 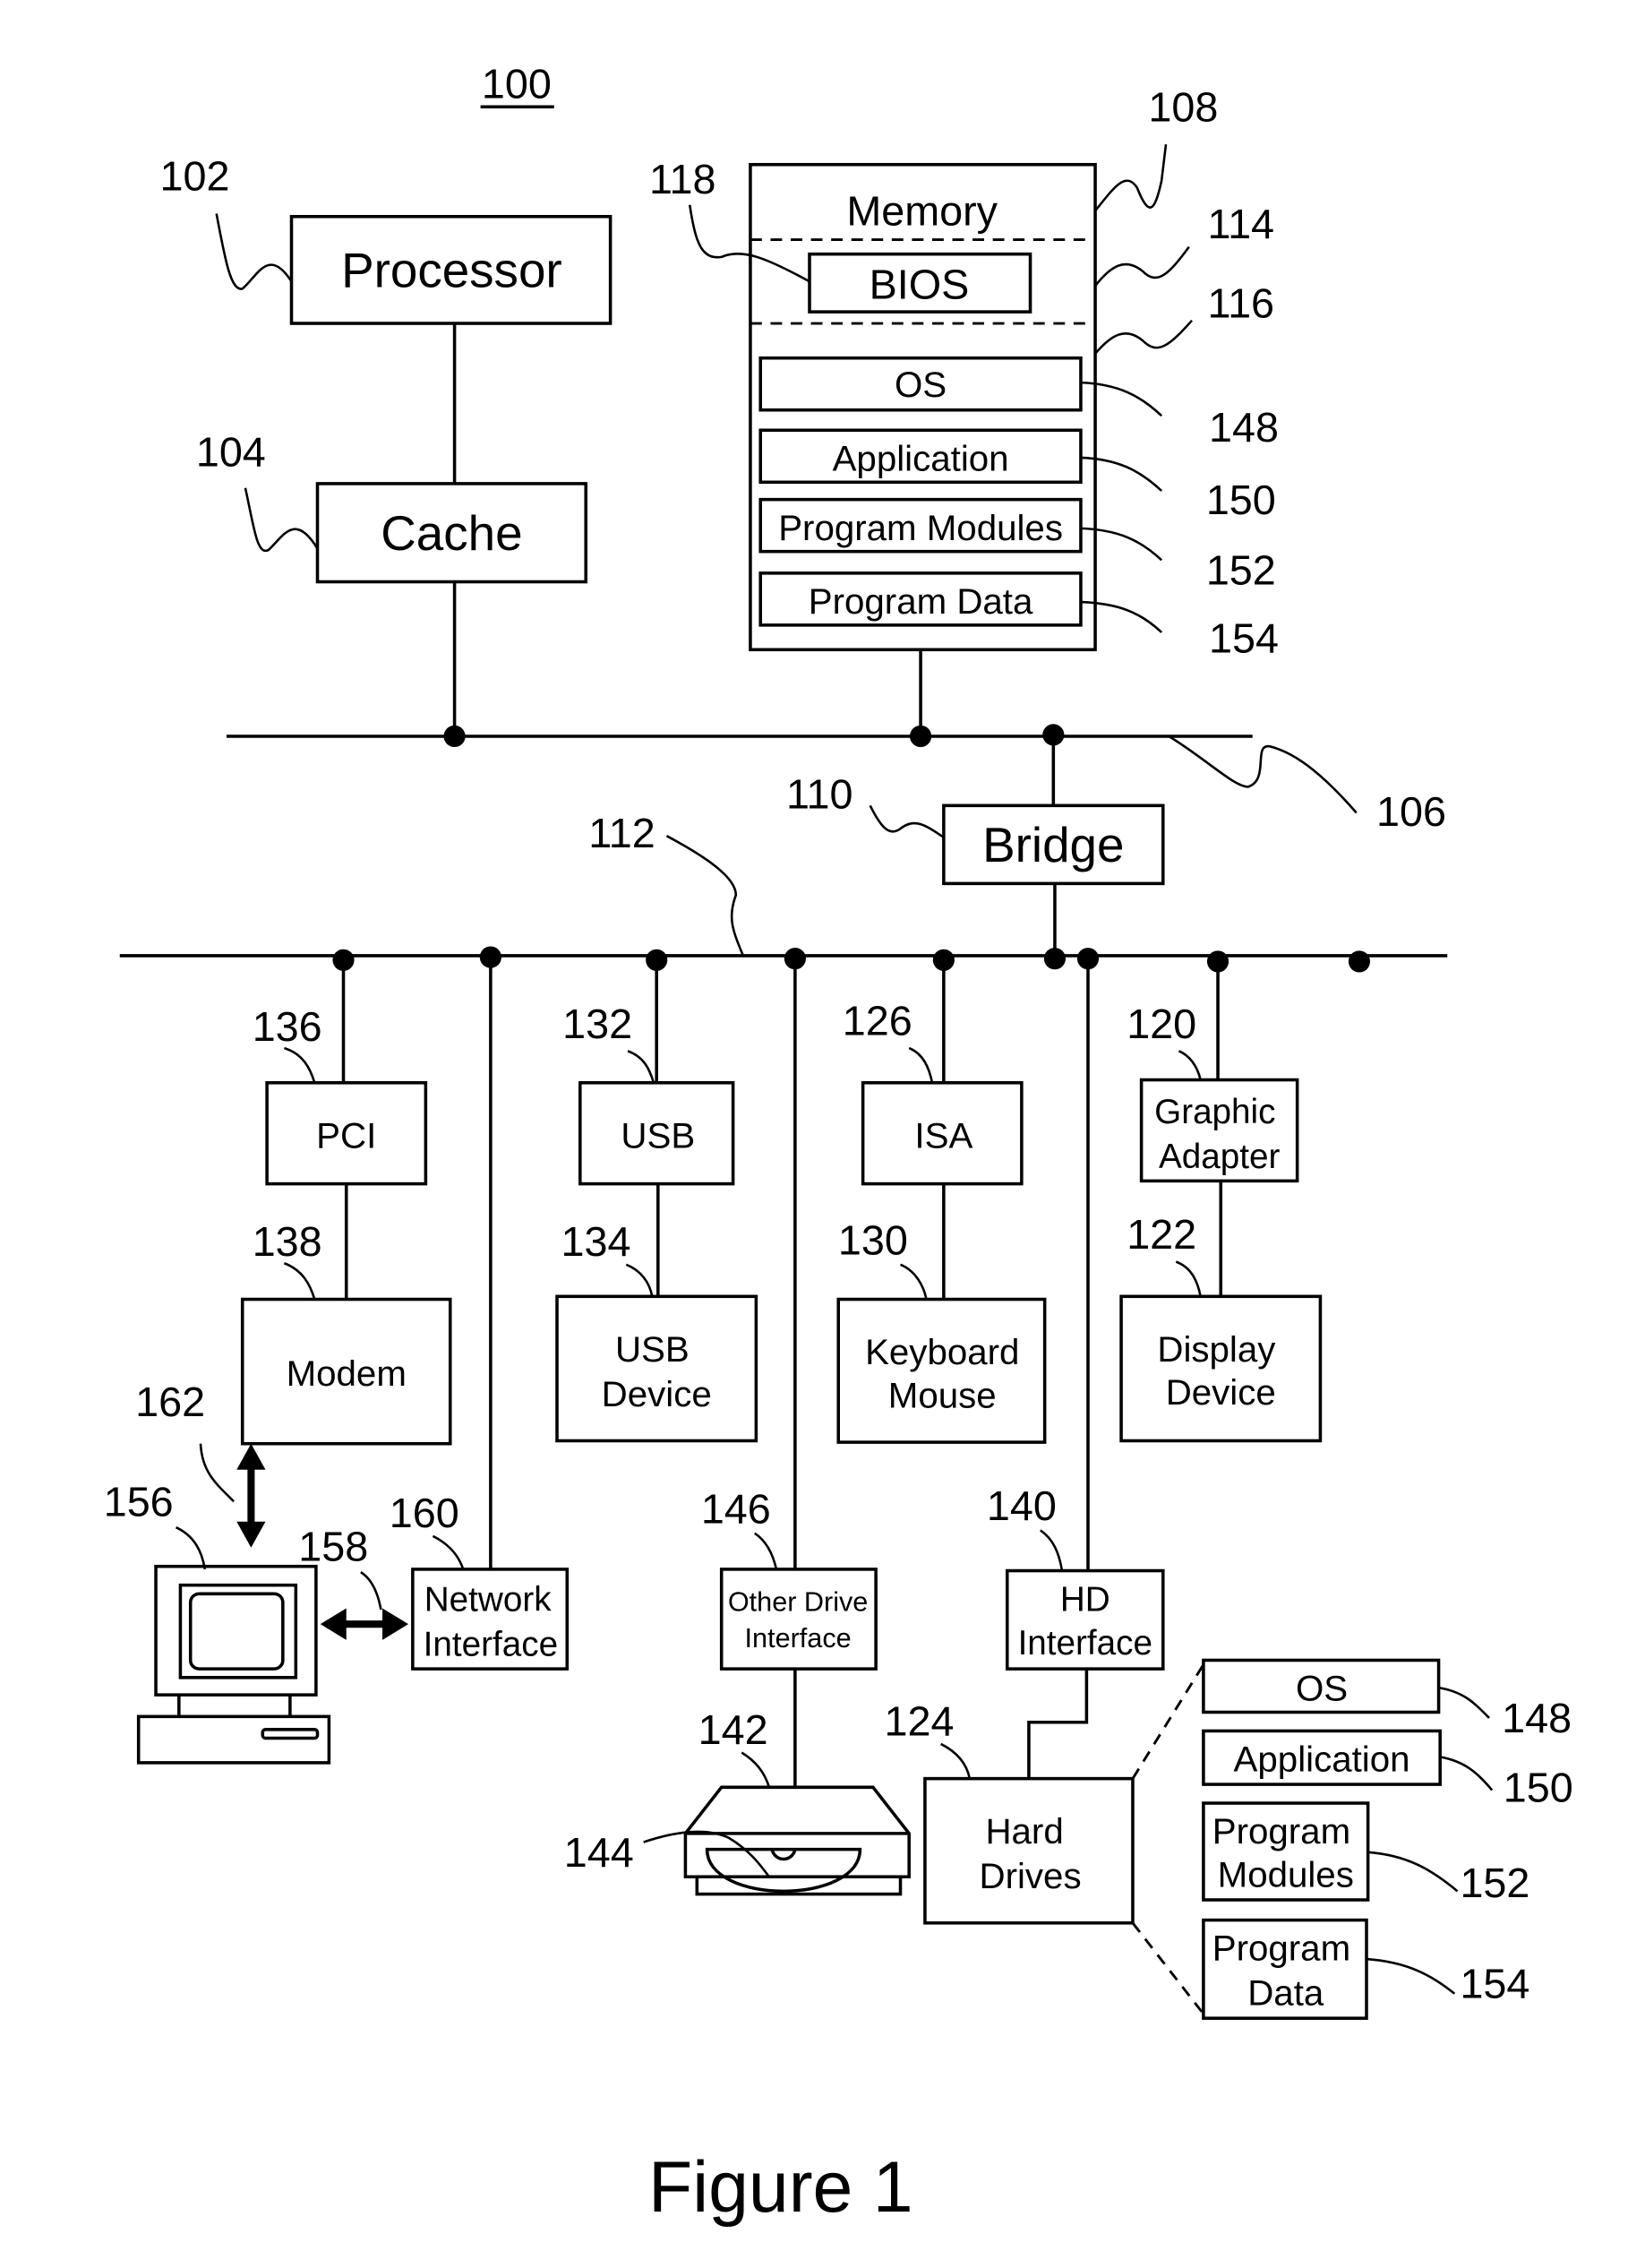 What do you see at coordinates (1216, 1350) in the screenshot?
I see `display-device-label-line1: Display` at bounding box center [1216, 1350].